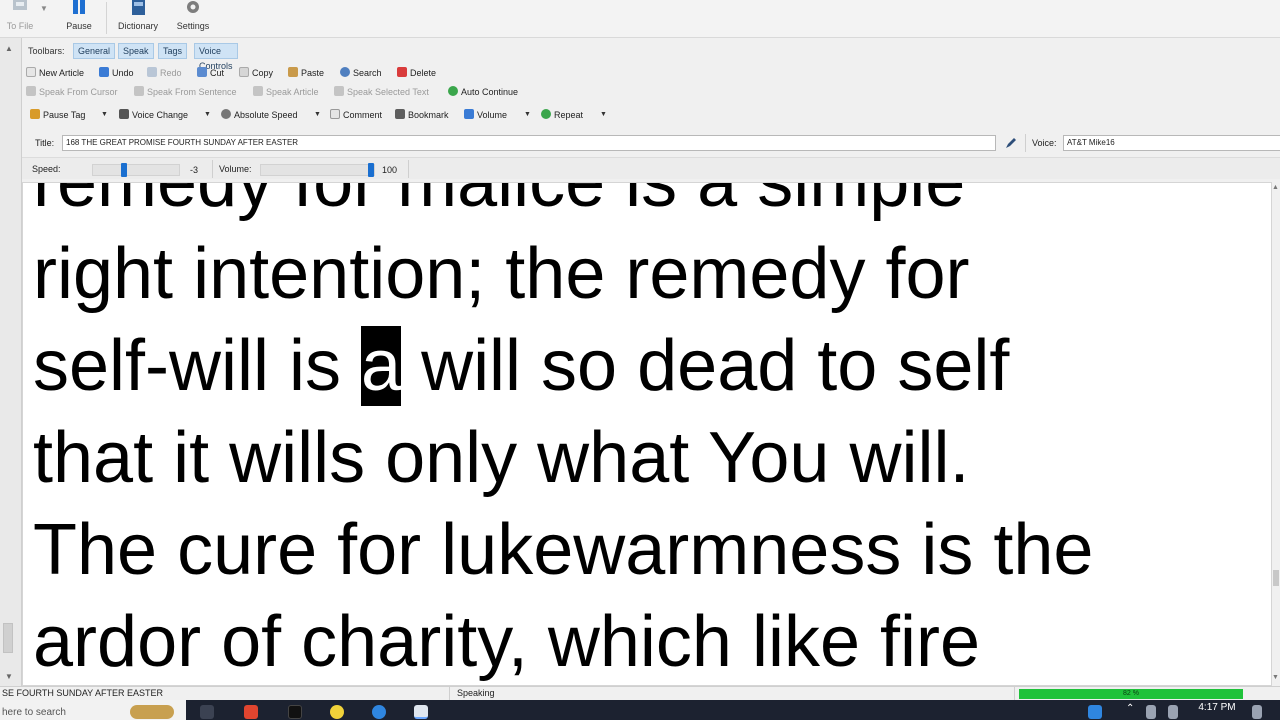  I want to click on text-line: The cure for lukewarmness is the, so click(652, 550).